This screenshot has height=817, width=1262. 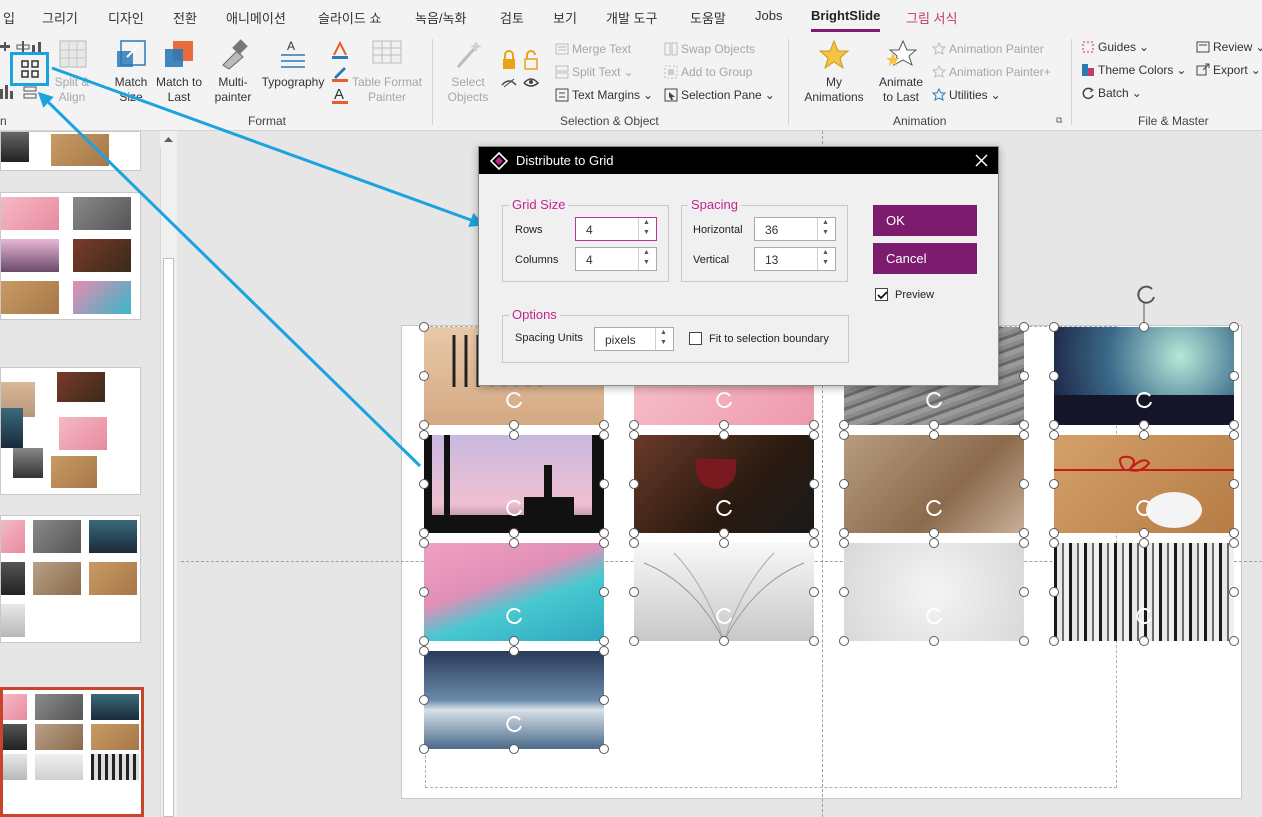 What do you see at coordinates (981, 160) in the screenshot?
I see `close-icon` at bounding box center [981, 160].